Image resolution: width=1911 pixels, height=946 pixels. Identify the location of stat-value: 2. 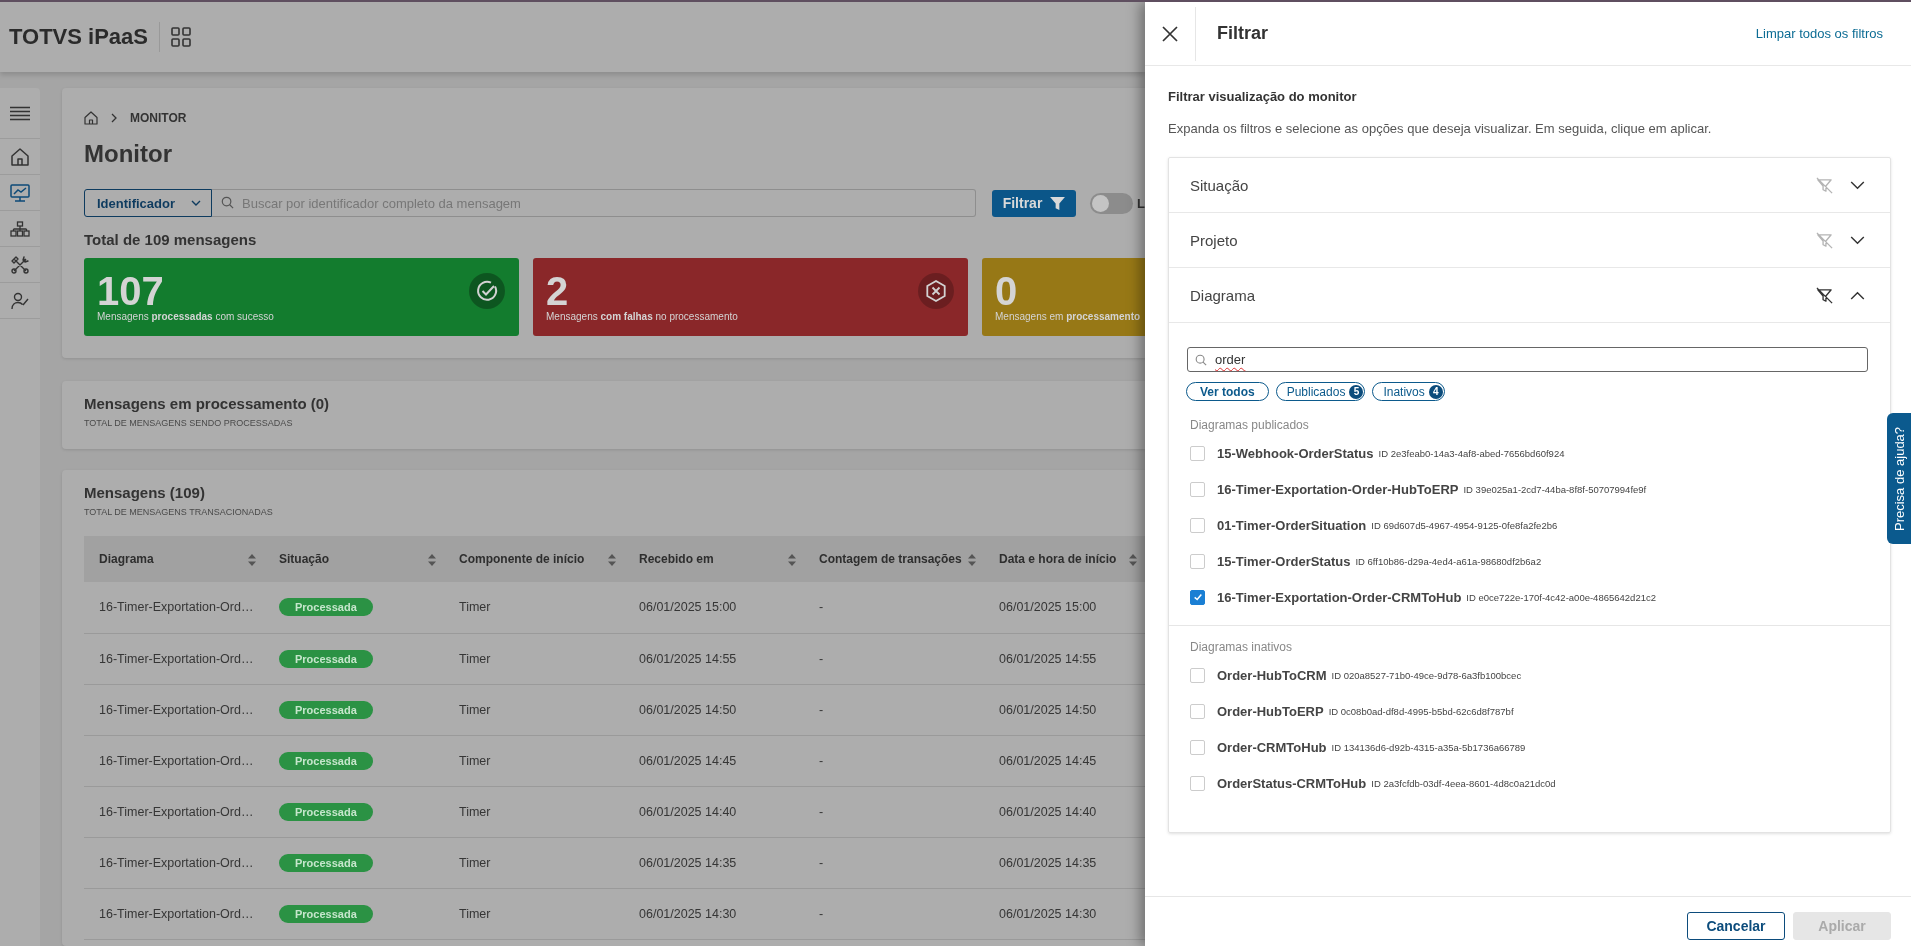
(557, 291).